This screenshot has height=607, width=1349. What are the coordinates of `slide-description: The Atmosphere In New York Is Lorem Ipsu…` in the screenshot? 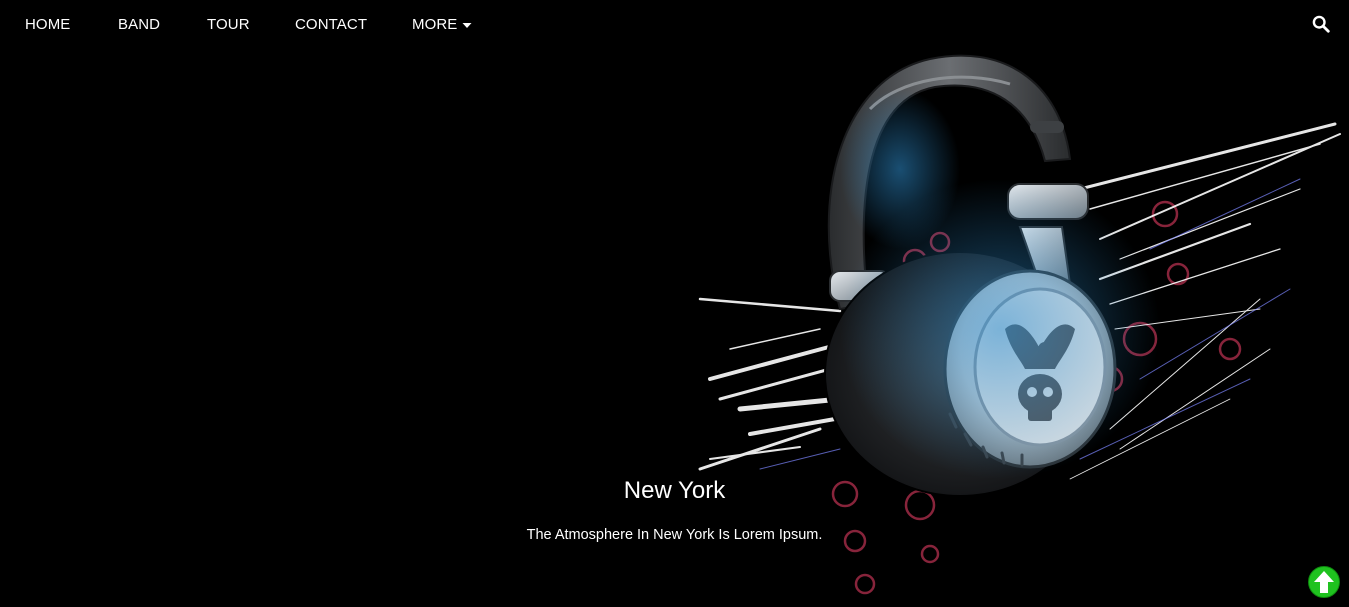 It's located at (674, 535).